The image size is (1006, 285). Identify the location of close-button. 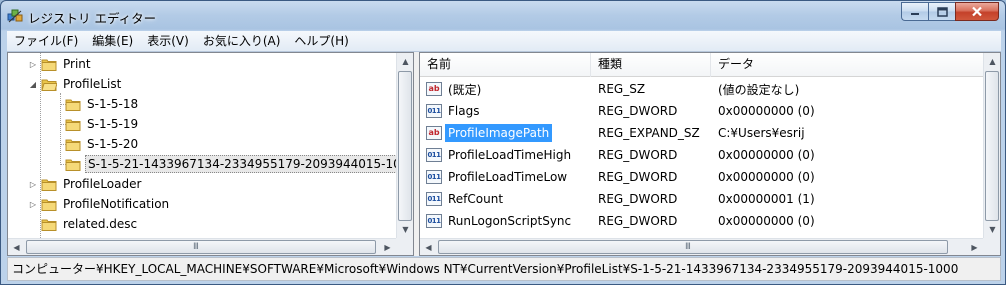
(977, 11).